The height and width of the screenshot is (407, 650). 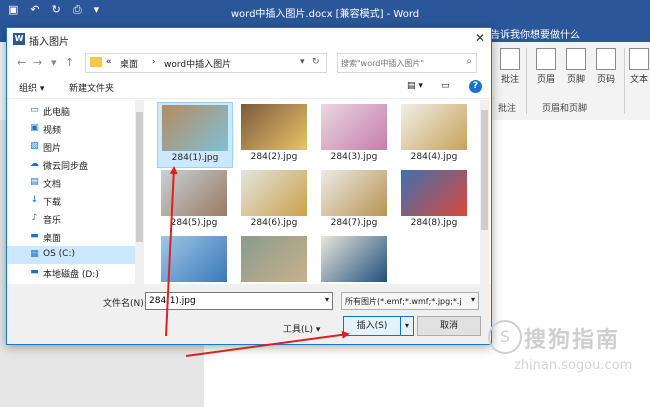 I want to click on filetype-dropdown-icon: ▾, so click(x=472, y=299).